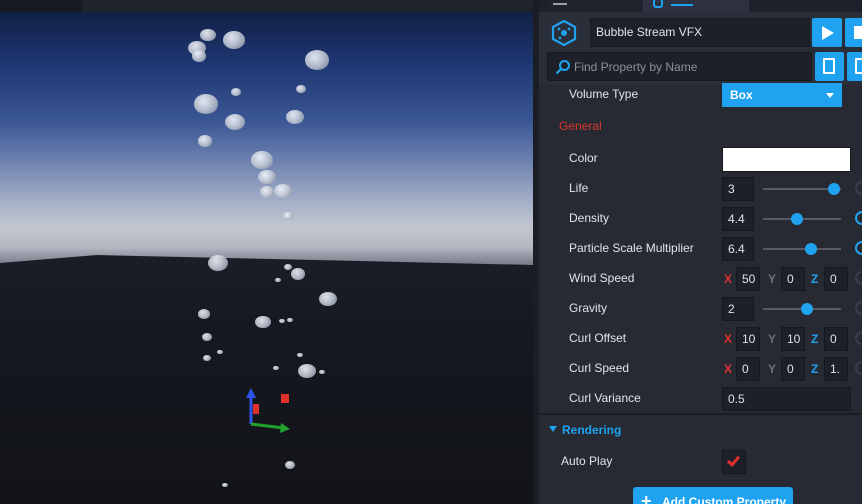  Describe the element at coordinates (700, 249) in the screenshot. I see `property-particle-scale: Particle Scale Multiplier 6.4` at that location.